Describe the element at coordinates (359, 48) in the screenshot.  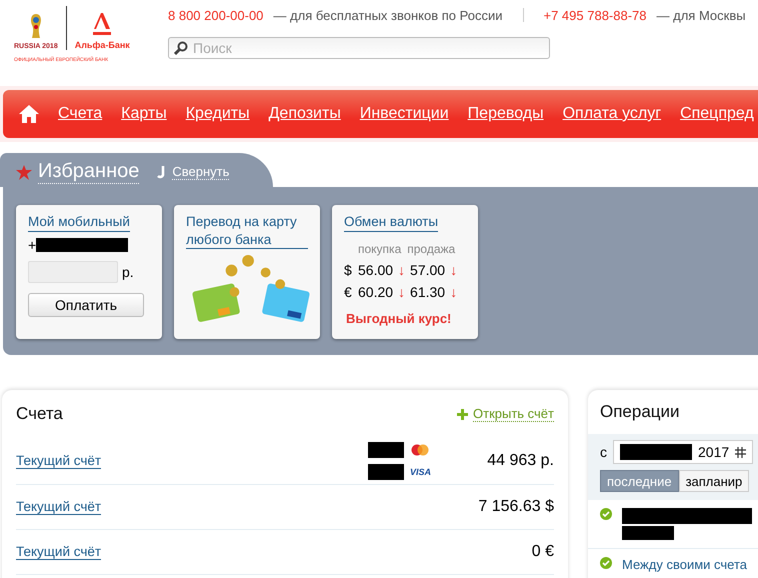
I see `search-field: Поиск` at that location.